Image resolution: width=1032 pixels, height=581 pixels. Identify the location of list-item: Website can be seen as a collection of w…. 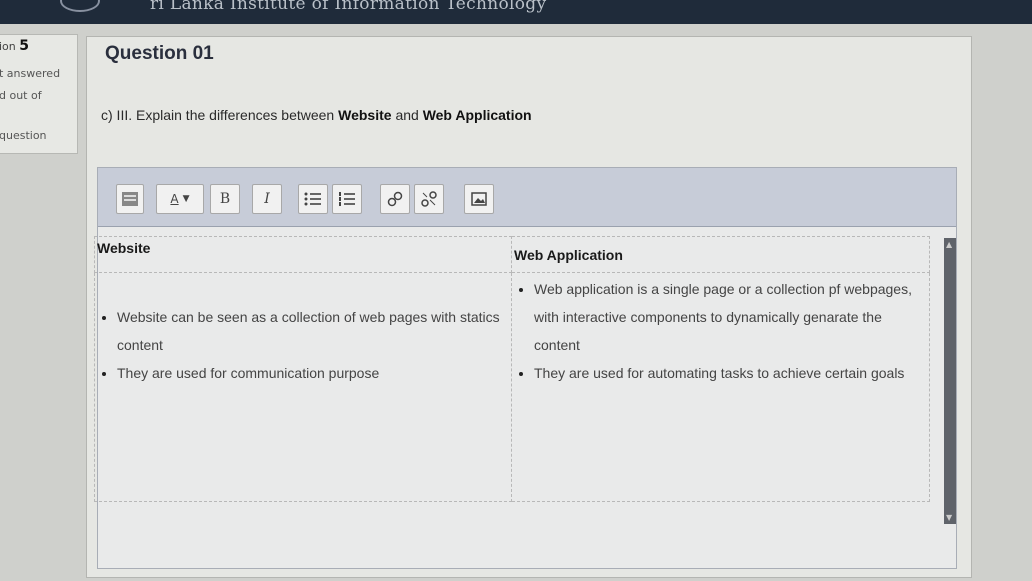
(314, 331).